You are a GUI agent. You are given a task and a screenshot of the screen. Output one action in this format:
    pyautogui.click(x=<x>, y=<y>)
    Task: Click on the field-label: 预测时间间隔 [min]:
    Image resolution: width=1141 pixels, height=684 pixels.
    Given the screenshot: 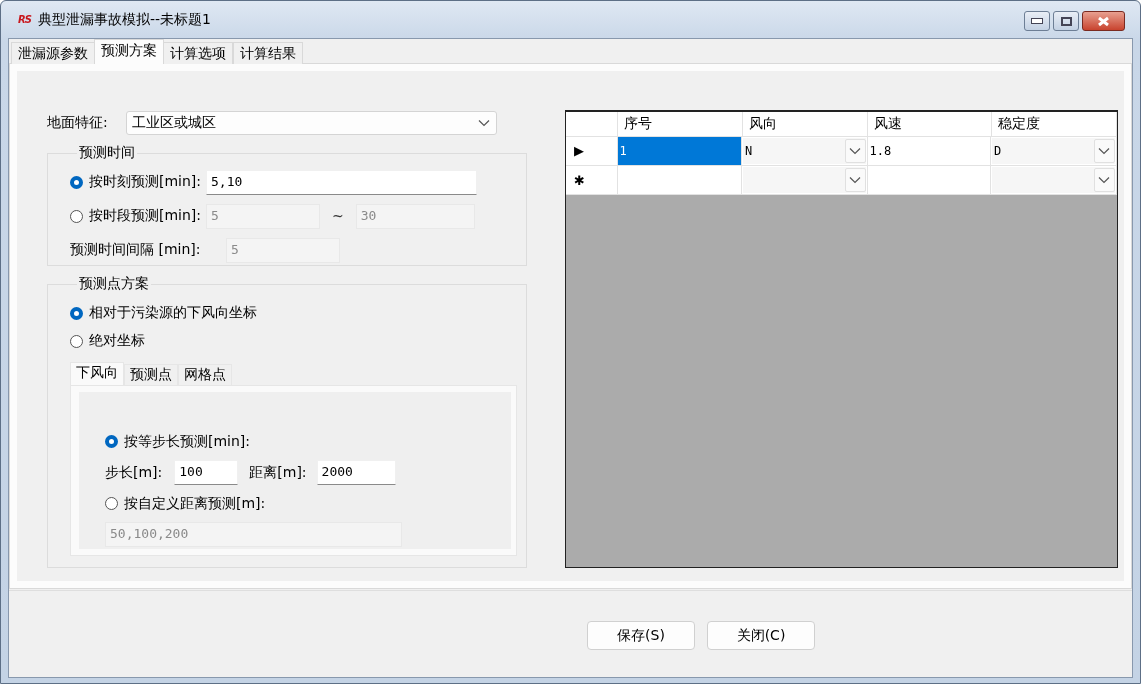 What is the action you would take?
    pyautogui.click(x=136, y=250)
    